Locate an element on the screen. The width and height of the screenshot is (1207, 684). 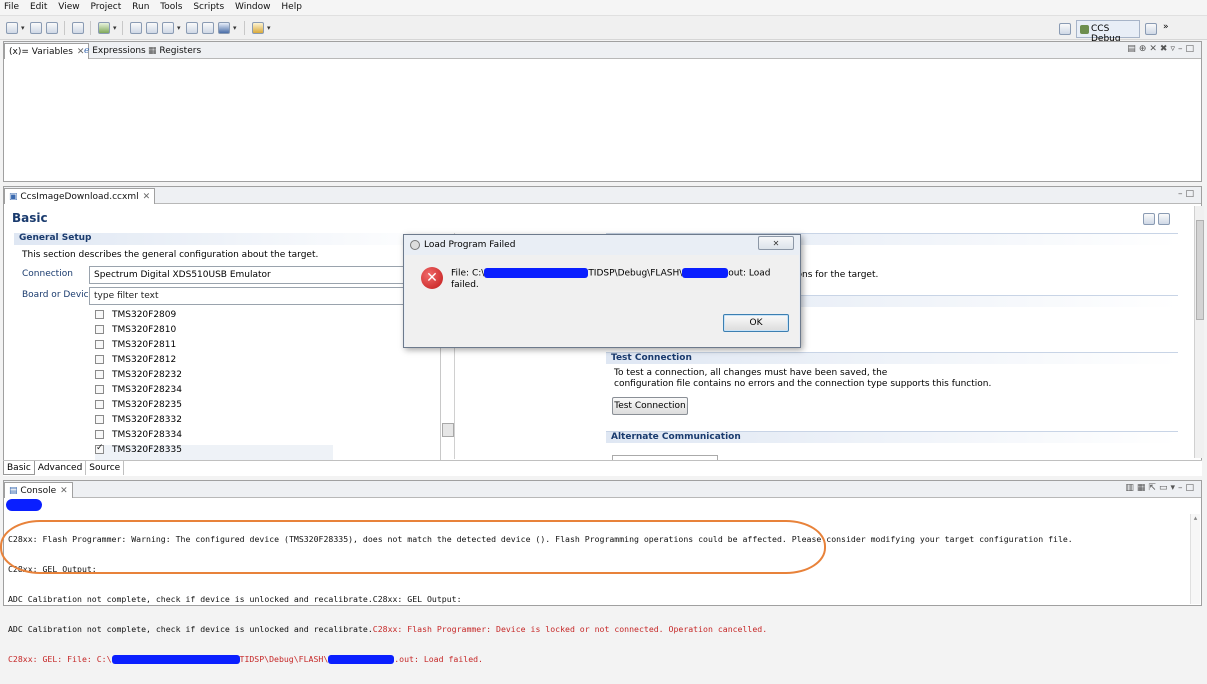
menu-help: Help is located at coordinates (291, 6).